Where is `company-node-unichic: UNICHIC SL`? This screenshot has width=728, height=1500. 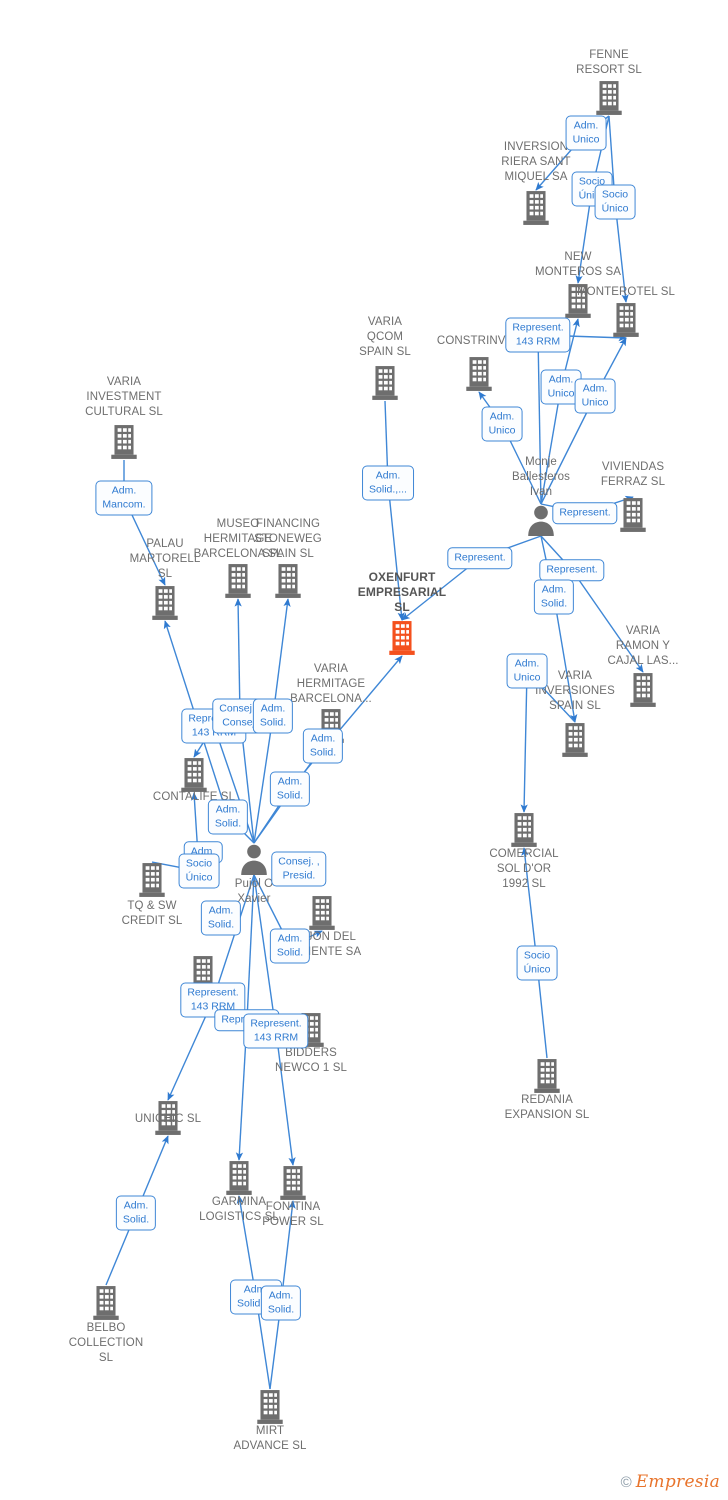 company-node-unichic: UNICHIC SL is located at coordinates (168, 1119).